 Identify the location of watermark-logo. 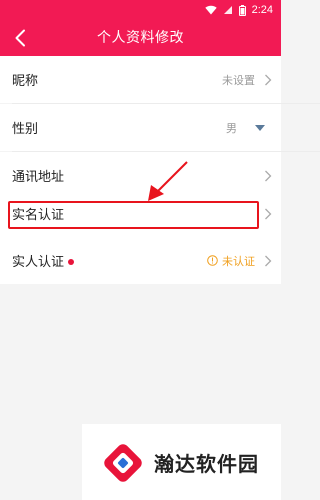
(123, 463).